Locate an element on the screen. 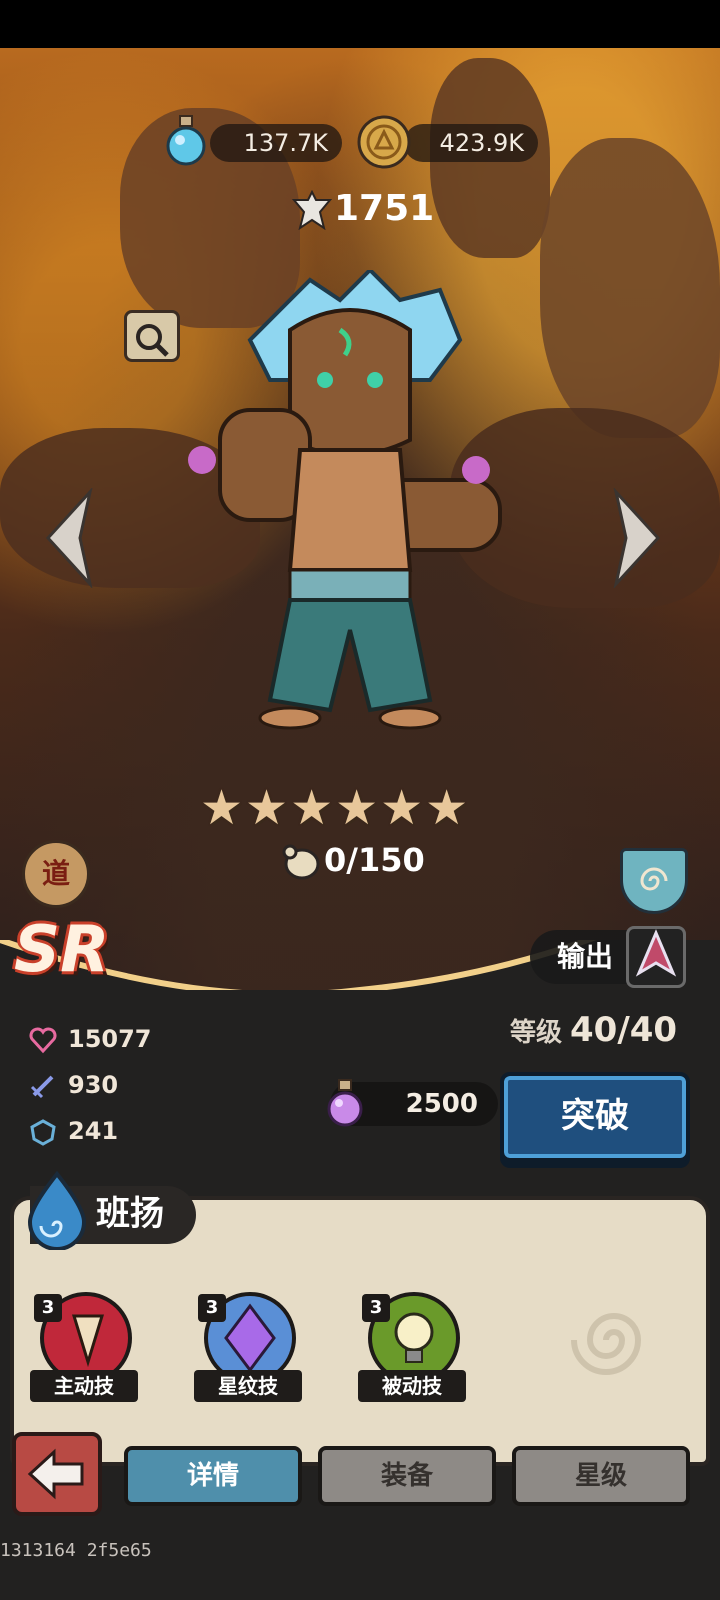  next-hero-arrow-icon is located at coordinates (636, 538).